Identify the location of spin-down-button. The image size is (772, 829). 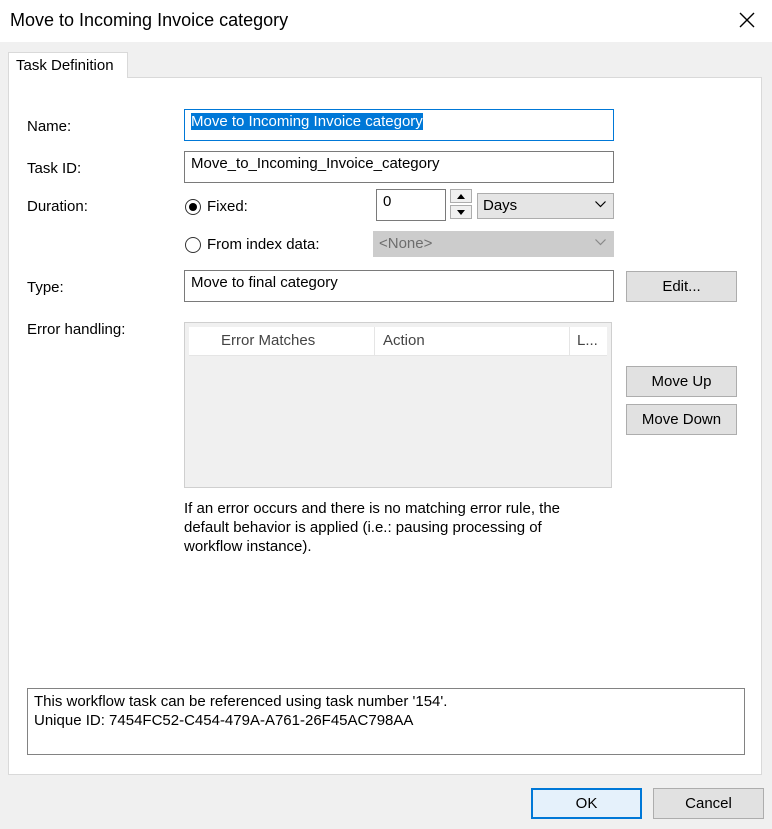
(461, 212).